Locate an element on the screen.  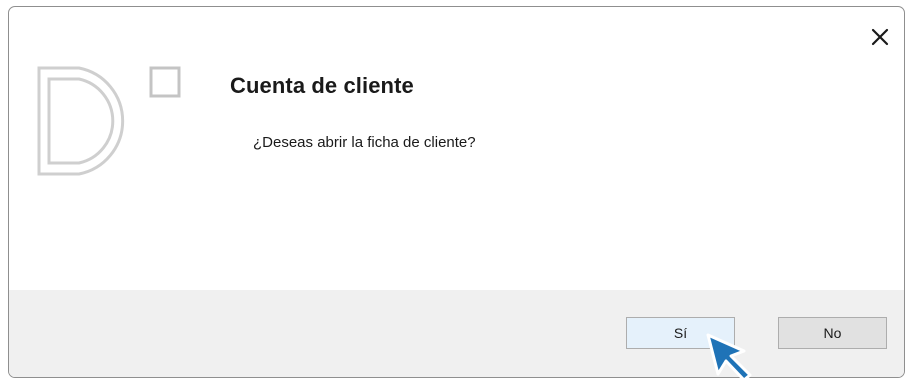
close-icon is located at coordinates (880, 37).